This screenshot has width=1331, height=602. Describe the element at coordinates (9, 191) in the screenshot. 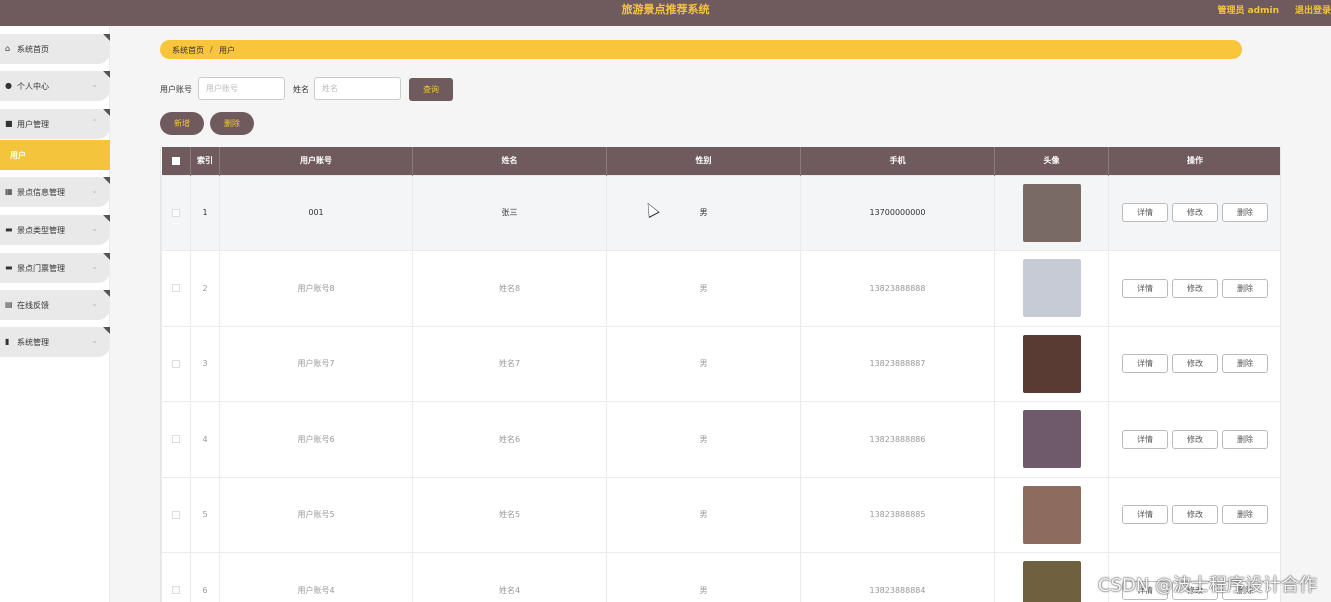

I see `grid-icon: ▦` at that location.